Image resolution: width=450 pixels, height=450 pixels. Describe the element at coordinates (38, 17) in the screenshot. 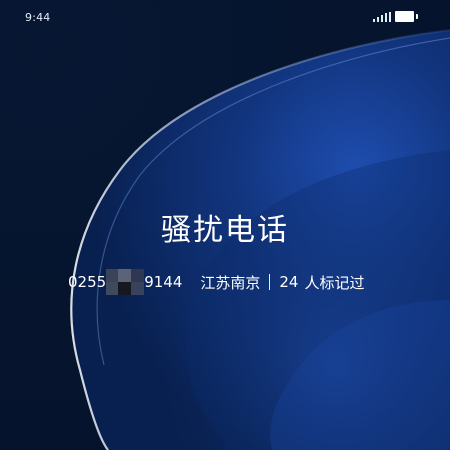

I see `status-time: 9:44` at that location.